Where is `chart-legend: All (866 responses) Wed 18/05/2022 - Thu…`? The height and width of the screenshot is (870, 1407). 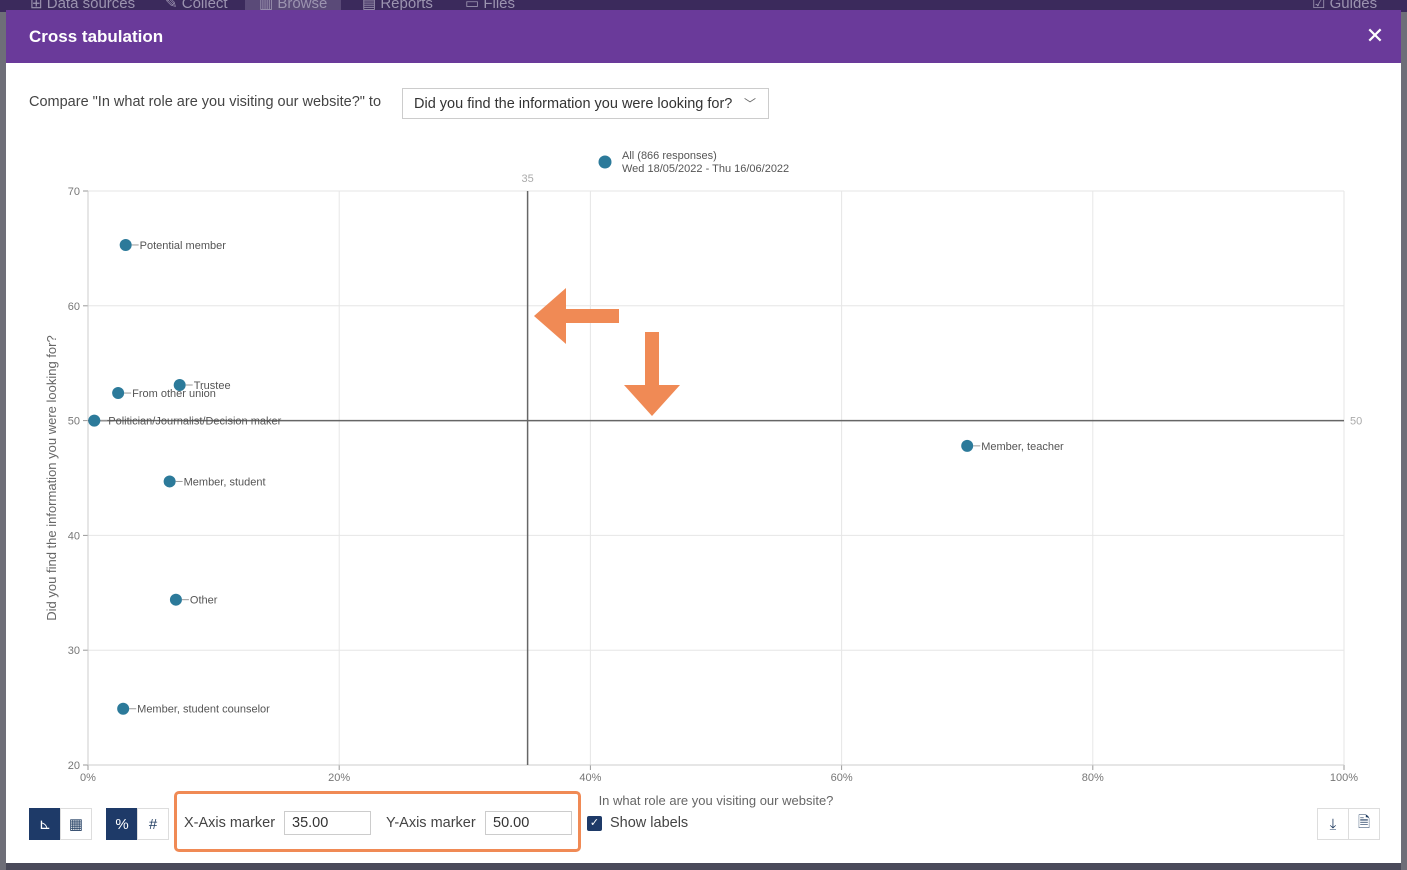
chart-legend: All (866 responses) Wed 18/05/2022 - Thu… is located at coordinates (693, 162).